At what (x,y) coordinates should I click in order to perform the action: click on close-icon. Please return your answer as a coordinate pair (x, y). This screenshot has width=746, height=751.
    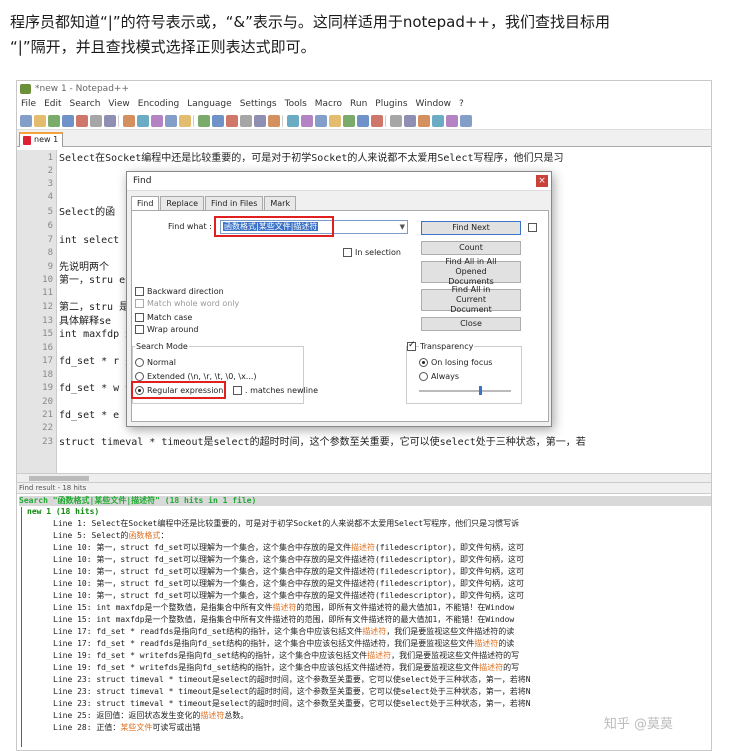
    Looking at the image, I should click on (82, 120).